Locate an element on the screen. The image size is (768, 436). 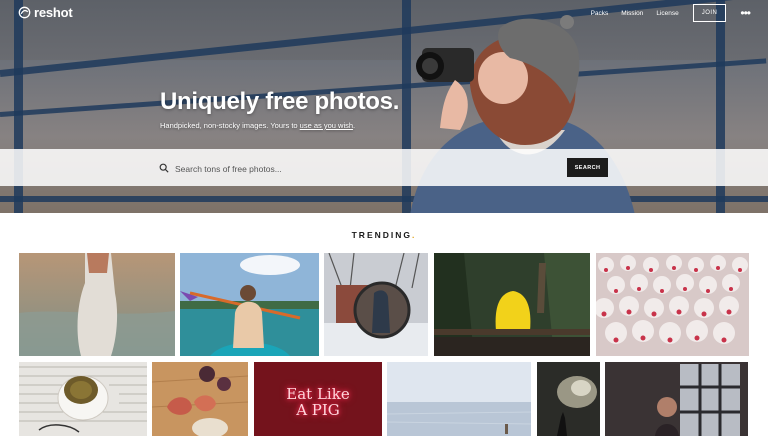
search-icon is located at coordinates (164, 168).